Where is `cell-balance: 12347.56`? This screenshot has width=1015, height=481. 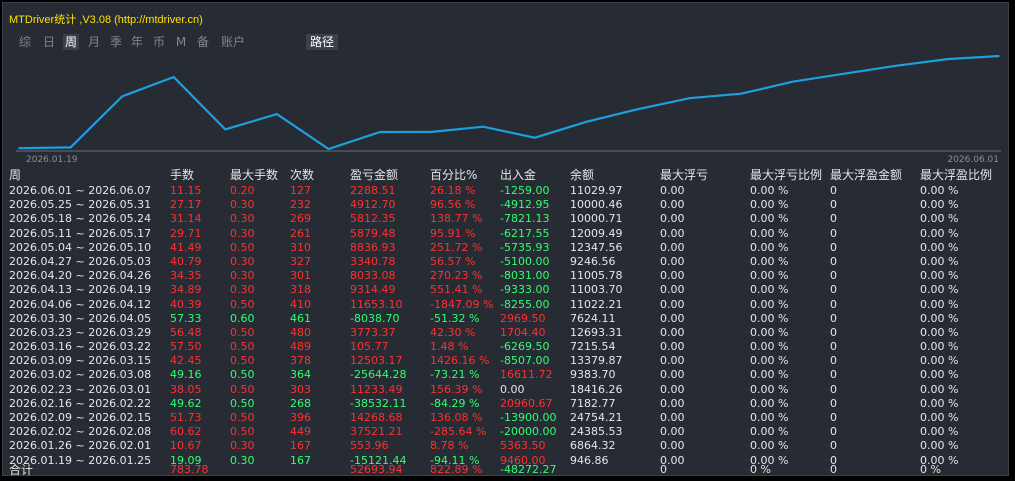 cell-balance: 12347.56 is located at coordinates (596, 247).